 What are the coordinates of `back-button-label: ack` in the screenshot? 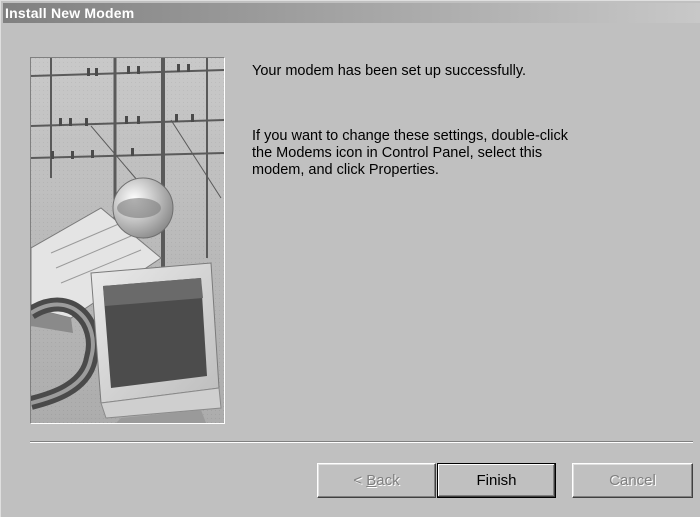 It's located at (388, 480).